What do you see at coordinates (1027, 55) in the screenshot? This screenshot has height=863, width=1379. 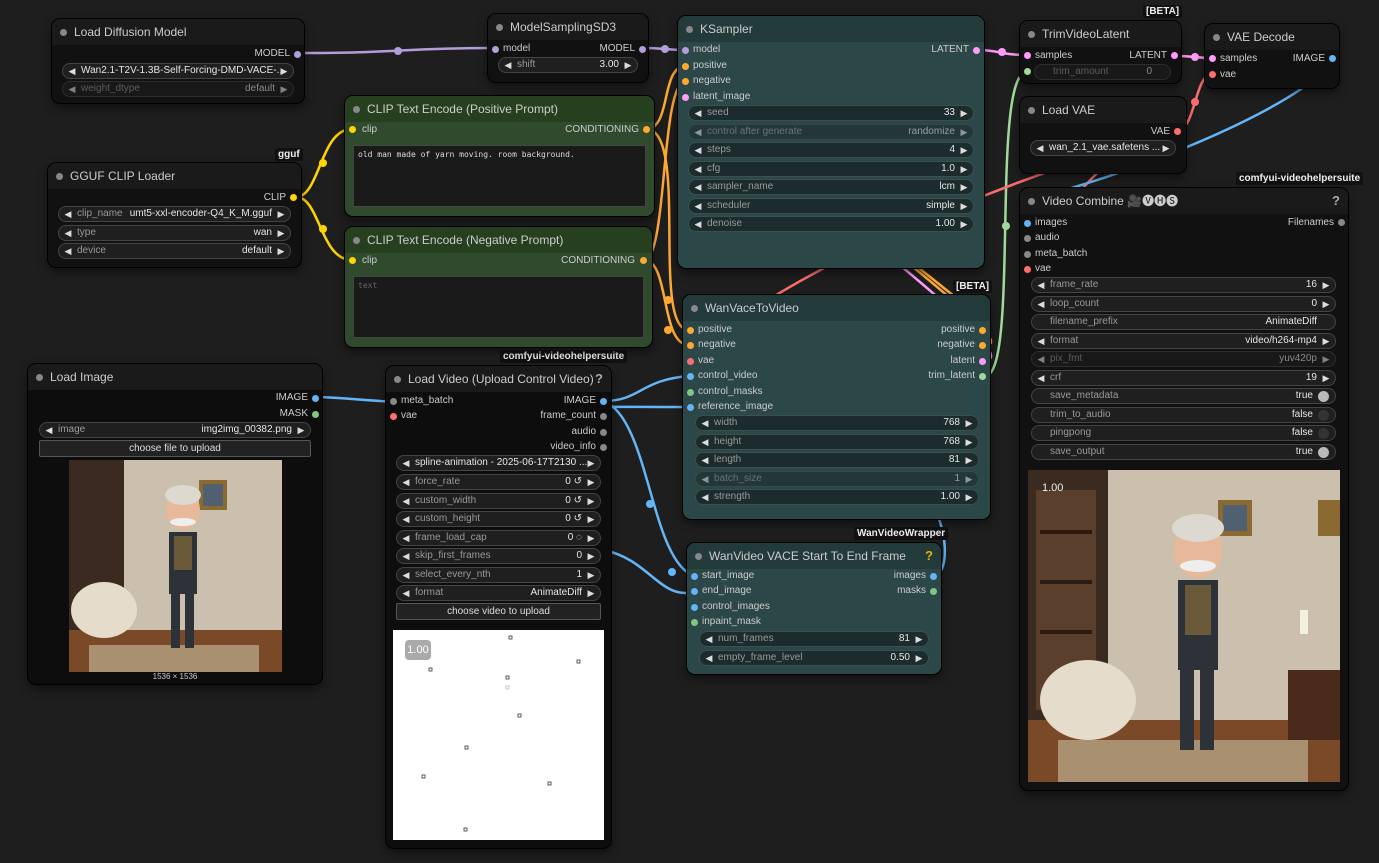 I see `samples-input-socket` at bounding box center [1027, 55].